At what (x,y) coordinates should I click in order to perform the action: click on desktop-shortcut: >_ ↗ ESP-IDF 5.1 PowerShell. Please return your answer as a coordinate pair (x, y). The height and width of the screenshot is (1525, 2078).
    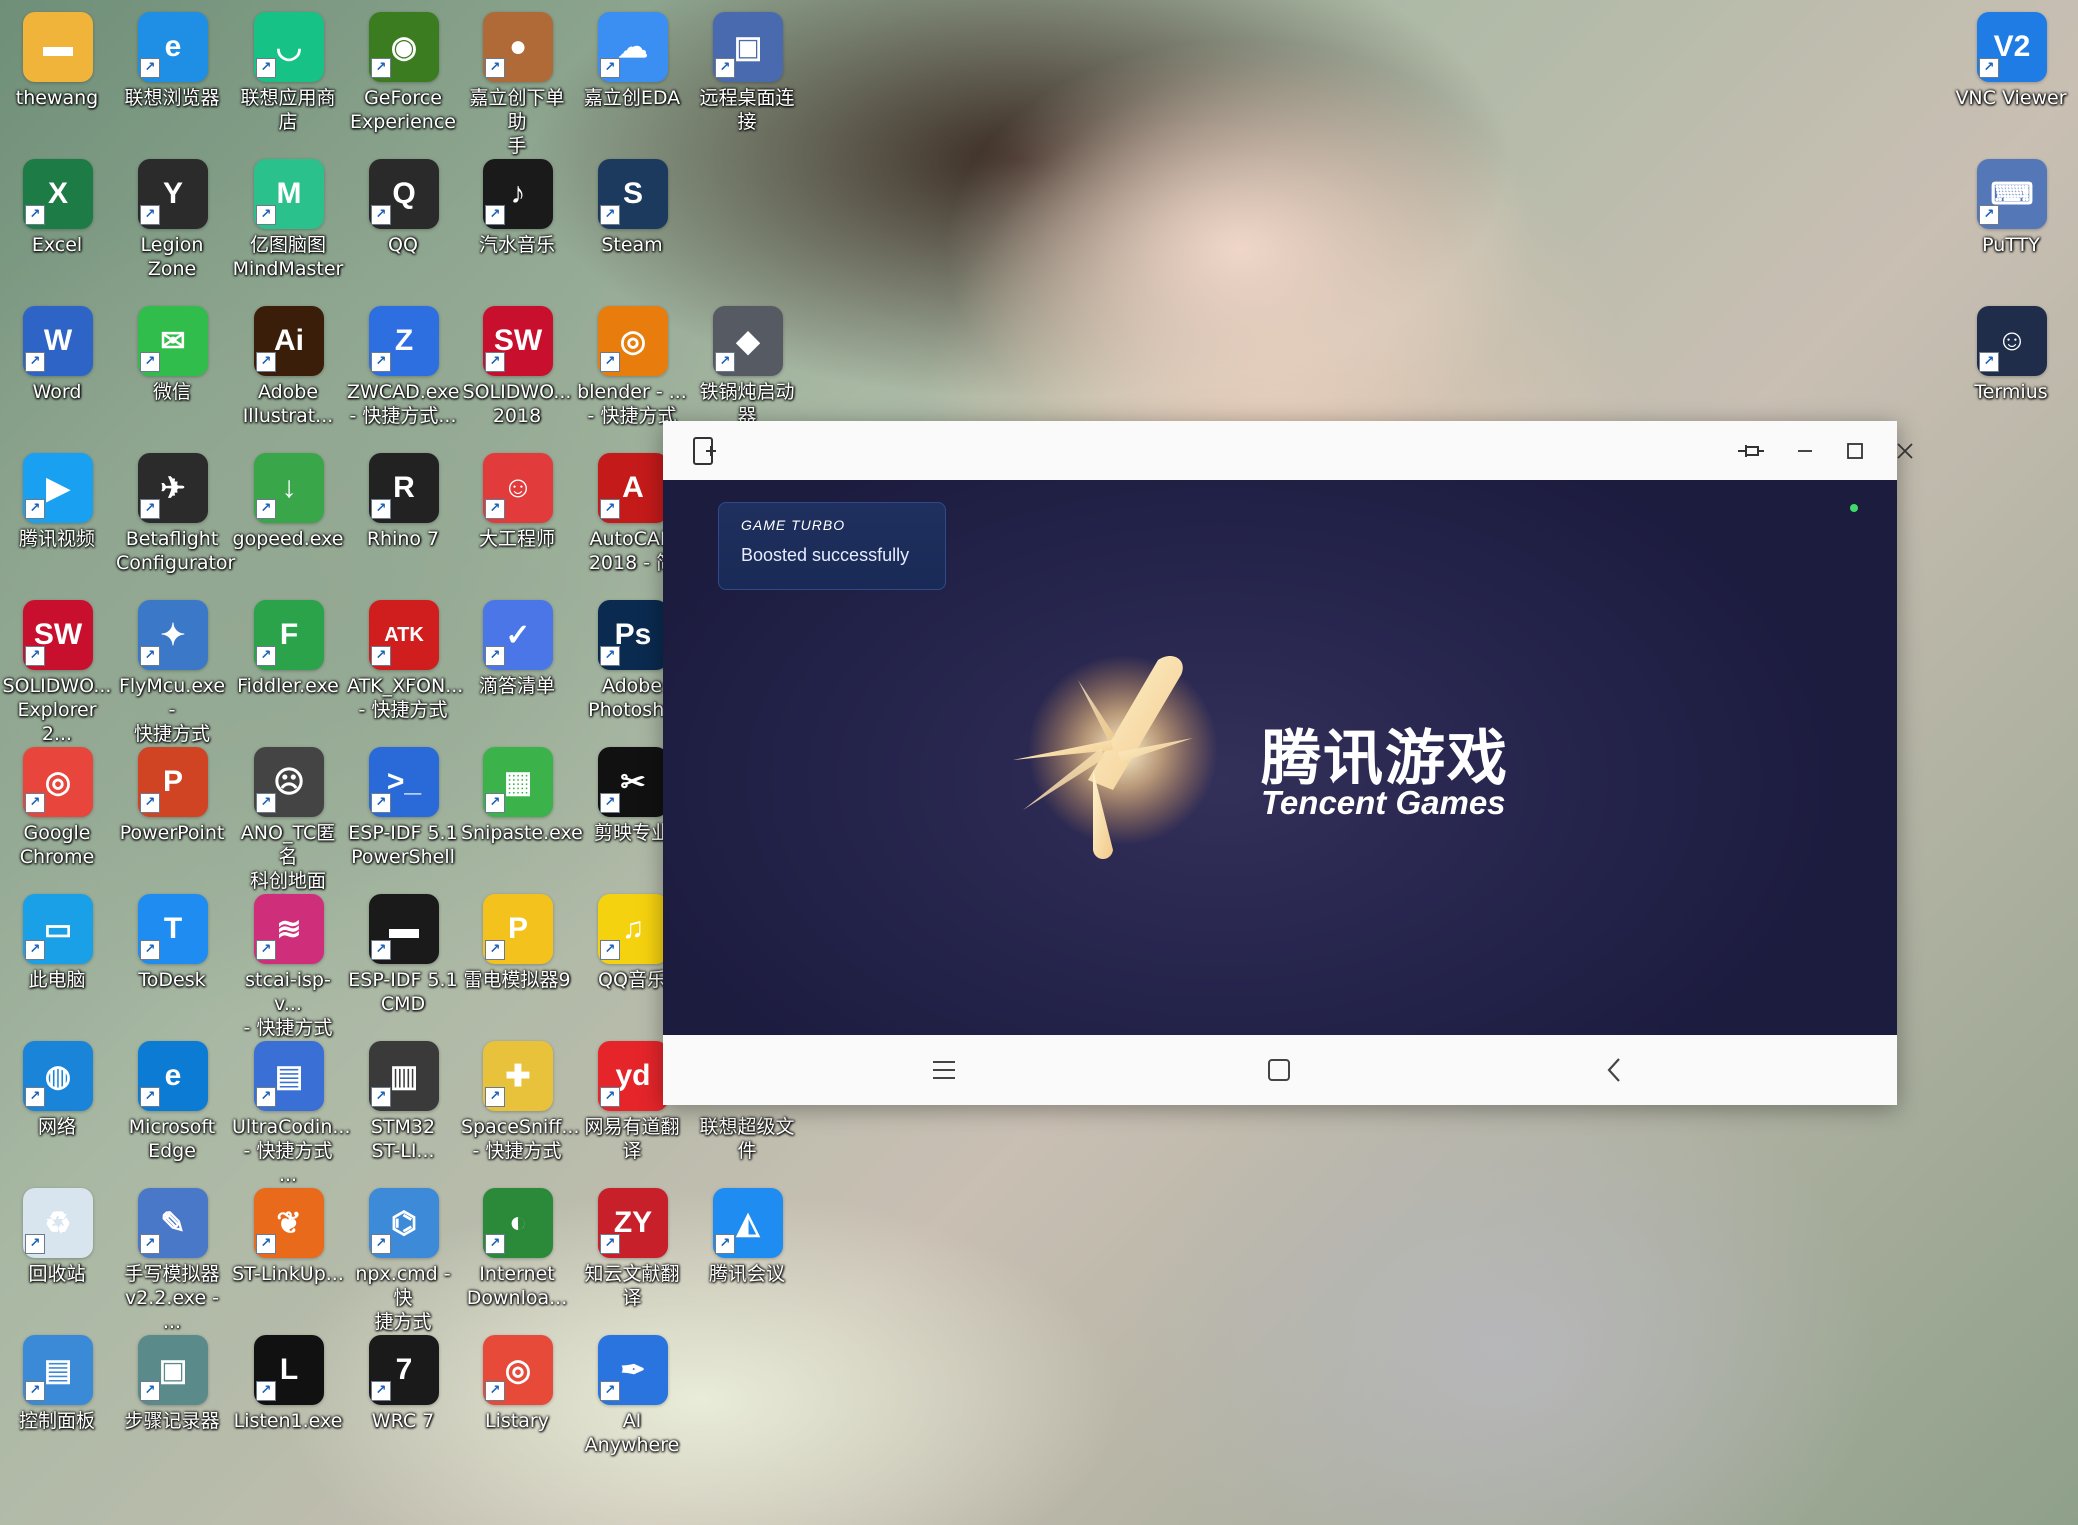
    Looking at the image, I should click on (403, 809).